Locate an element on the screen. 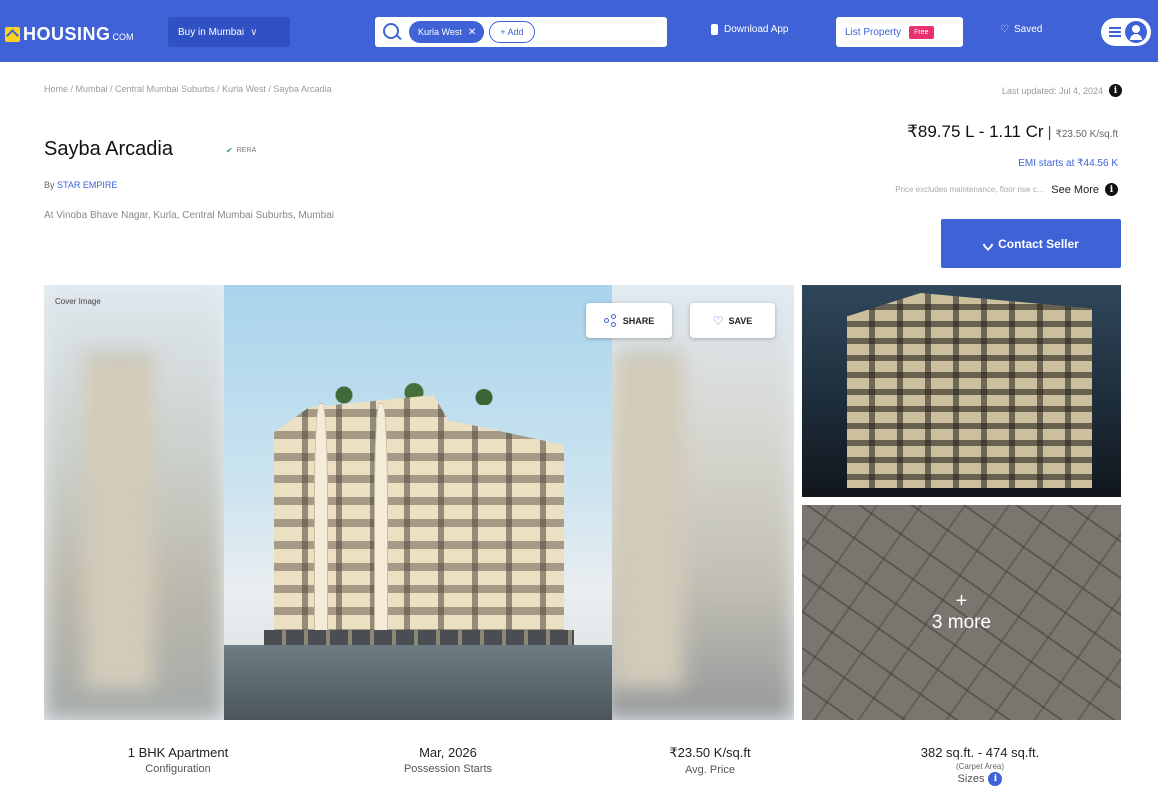 This screenshot has width=1158, height=803. download-app-label: Download App is located at coordinates (756, 29).